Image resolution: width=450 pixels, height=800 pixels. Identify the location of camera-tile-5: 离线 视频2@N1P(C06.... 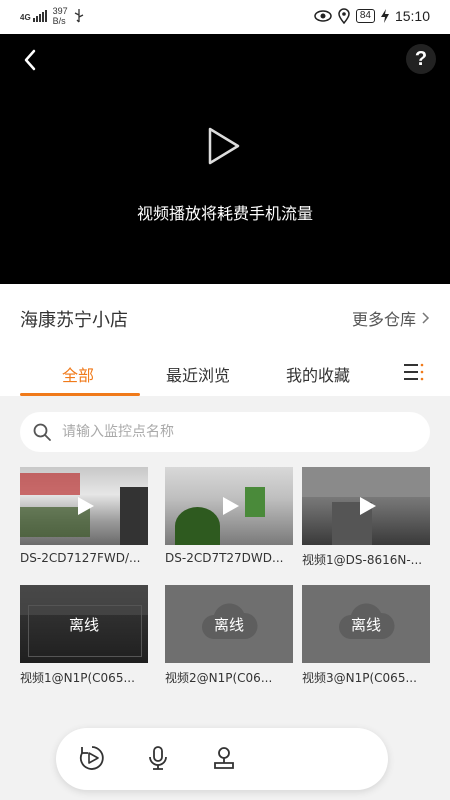
(229, 635).